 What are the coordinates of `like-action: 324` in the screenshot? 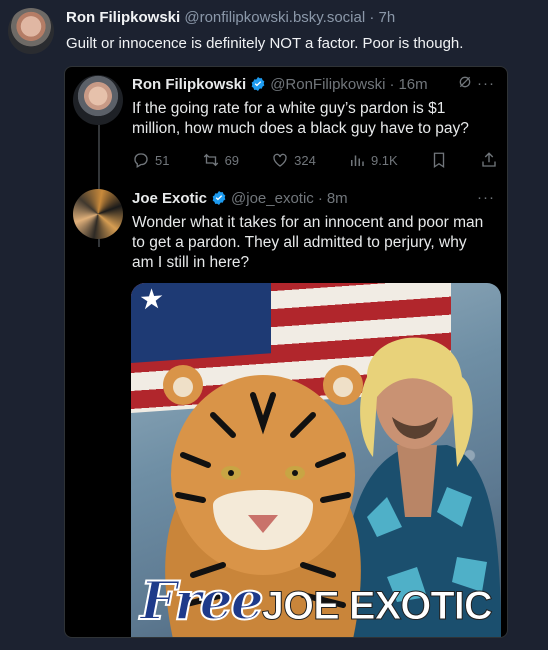 It's located at (293, 160).